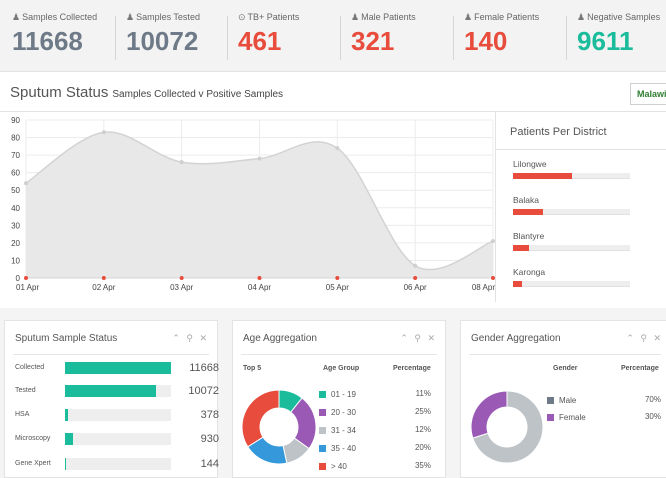 This screenshot has width=666, height=478. Describe the element at coordinates (648, 94) in the screenshot. I see `region-select-button: Malawi` at that location.